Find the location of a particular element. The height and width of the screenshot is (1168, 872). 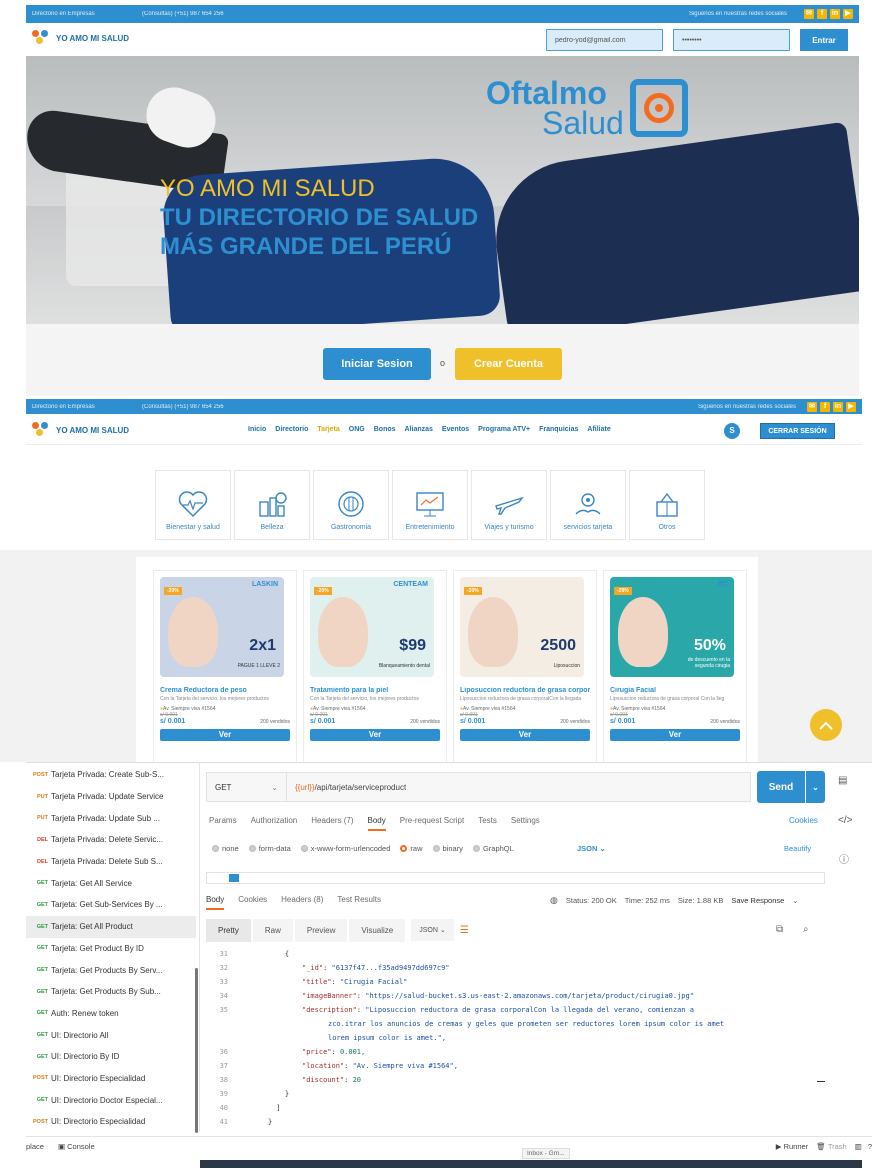

beautify-link: Beautify is located at coordinates (797, 848).